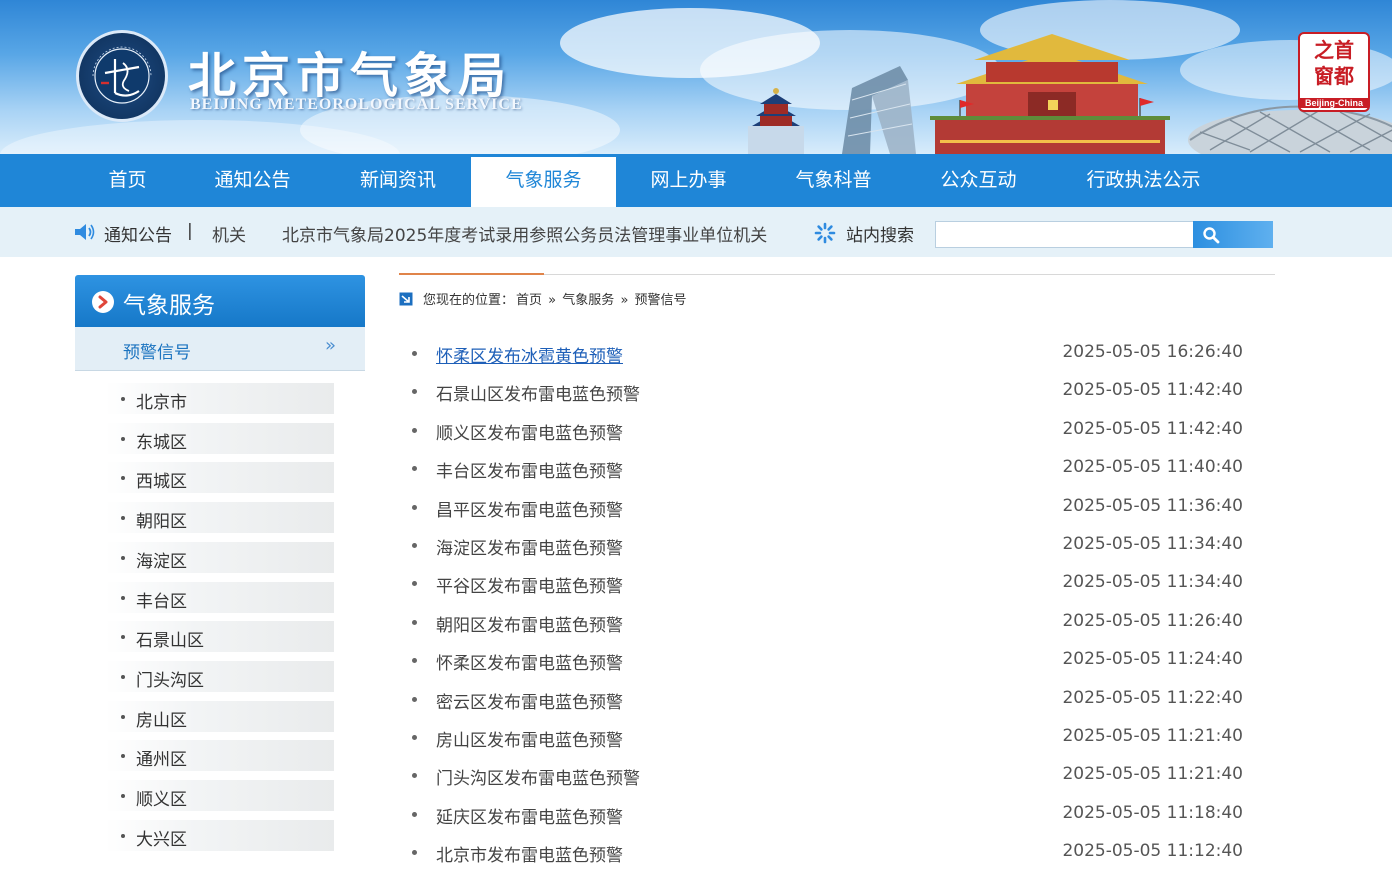  Describe the element at coordinates (543, 182) in the screenshot. I see `nav-weather-service: 气象服务` at that location.